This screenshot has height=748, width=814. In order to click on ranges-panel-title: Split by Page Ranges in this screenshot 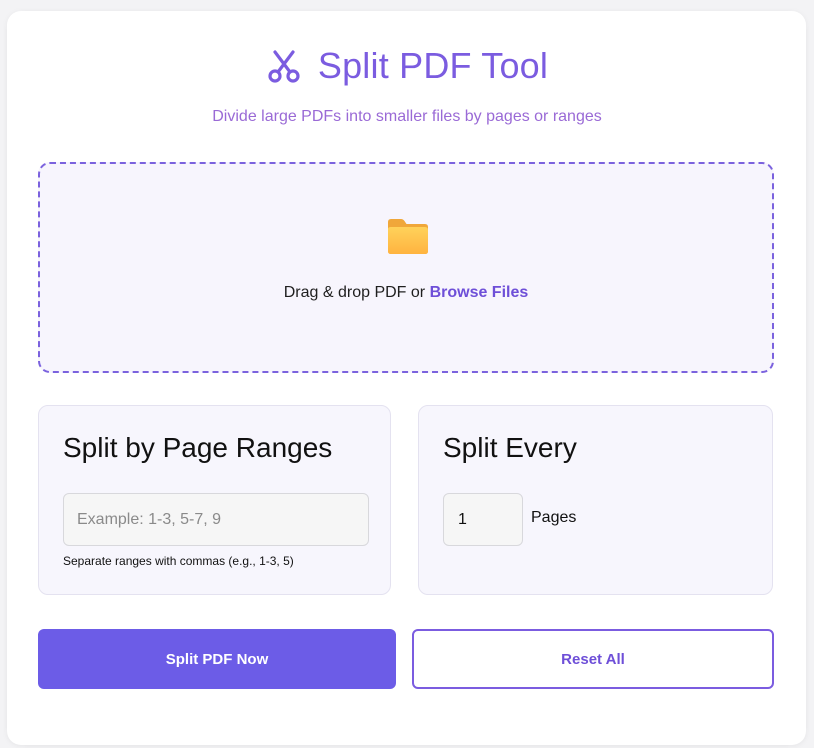, I will do `click(198, 447)`.